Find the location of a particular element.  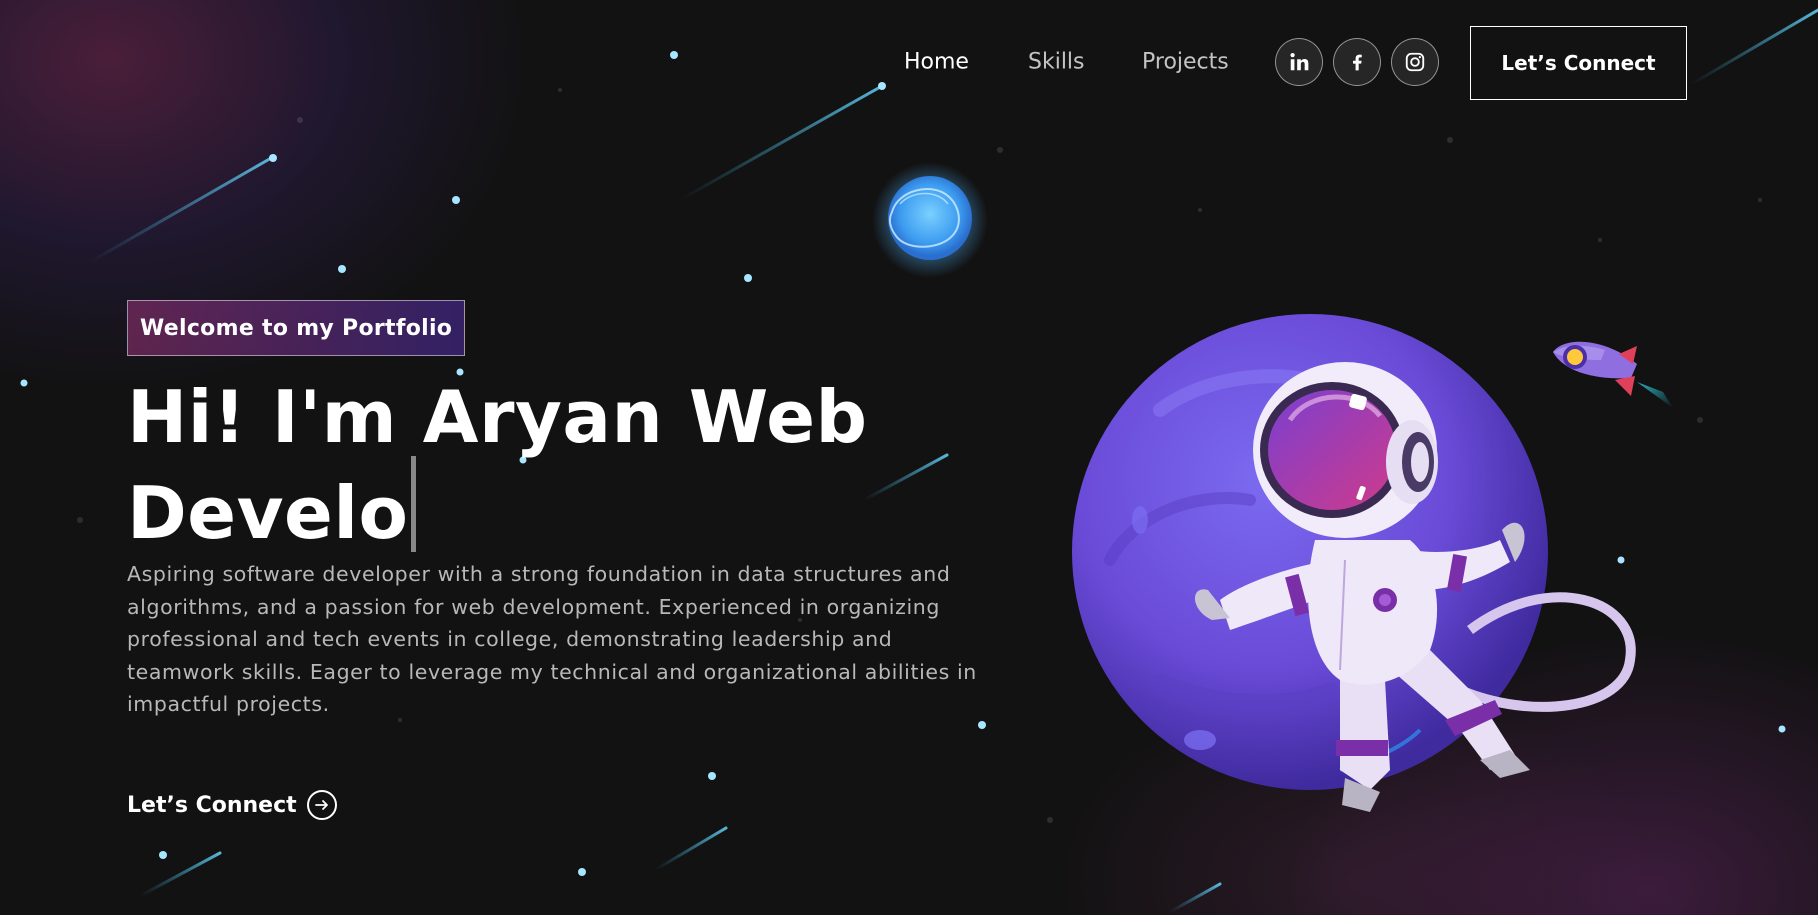

linkedin-icon is located at coordinates (1299, 62).